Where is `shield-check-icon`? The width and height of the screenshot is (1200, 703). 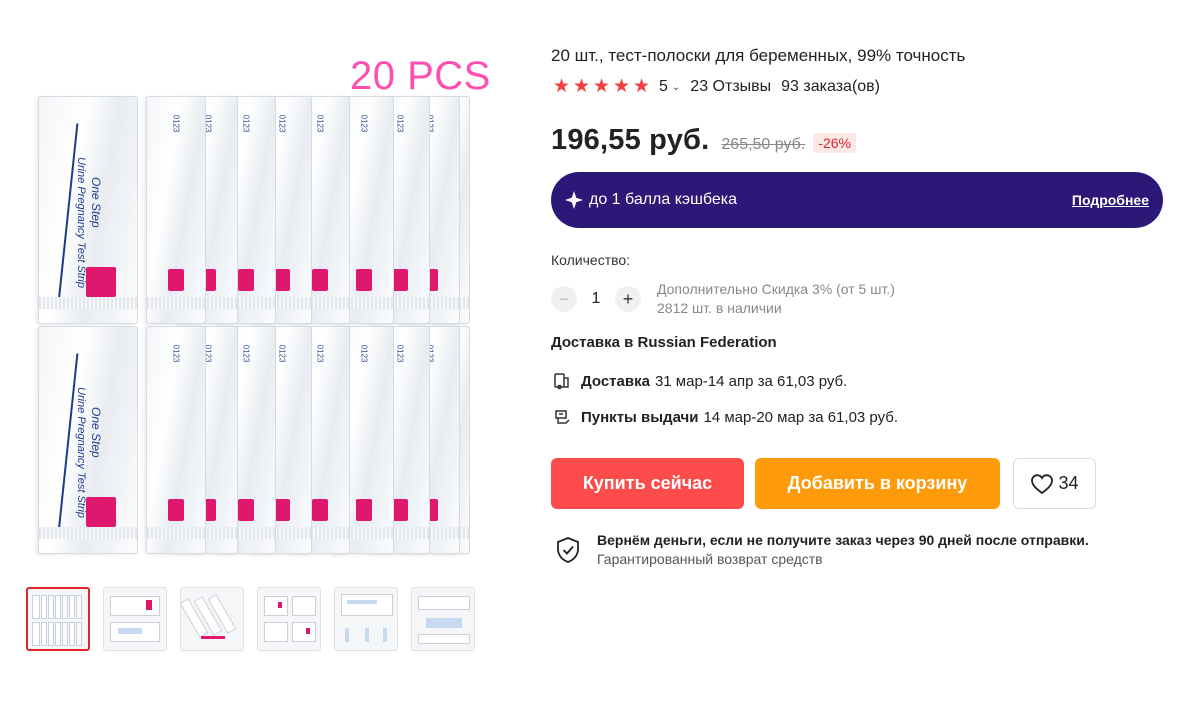 shield-check-icon is located at coordinates (568, 550).